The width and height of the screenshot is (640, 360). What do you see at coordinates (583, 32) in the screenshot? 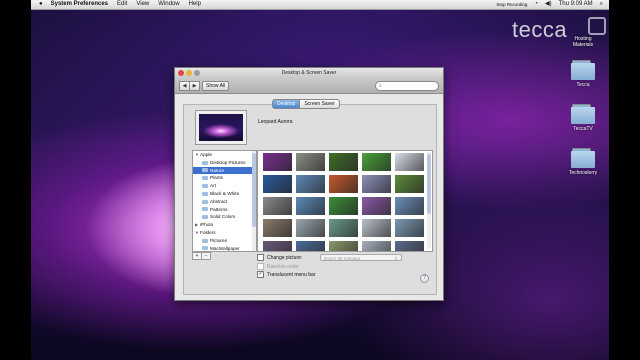
I see `desktop-icon-hosting-materials: Hosting Materials` at bounding box center [583, 32].